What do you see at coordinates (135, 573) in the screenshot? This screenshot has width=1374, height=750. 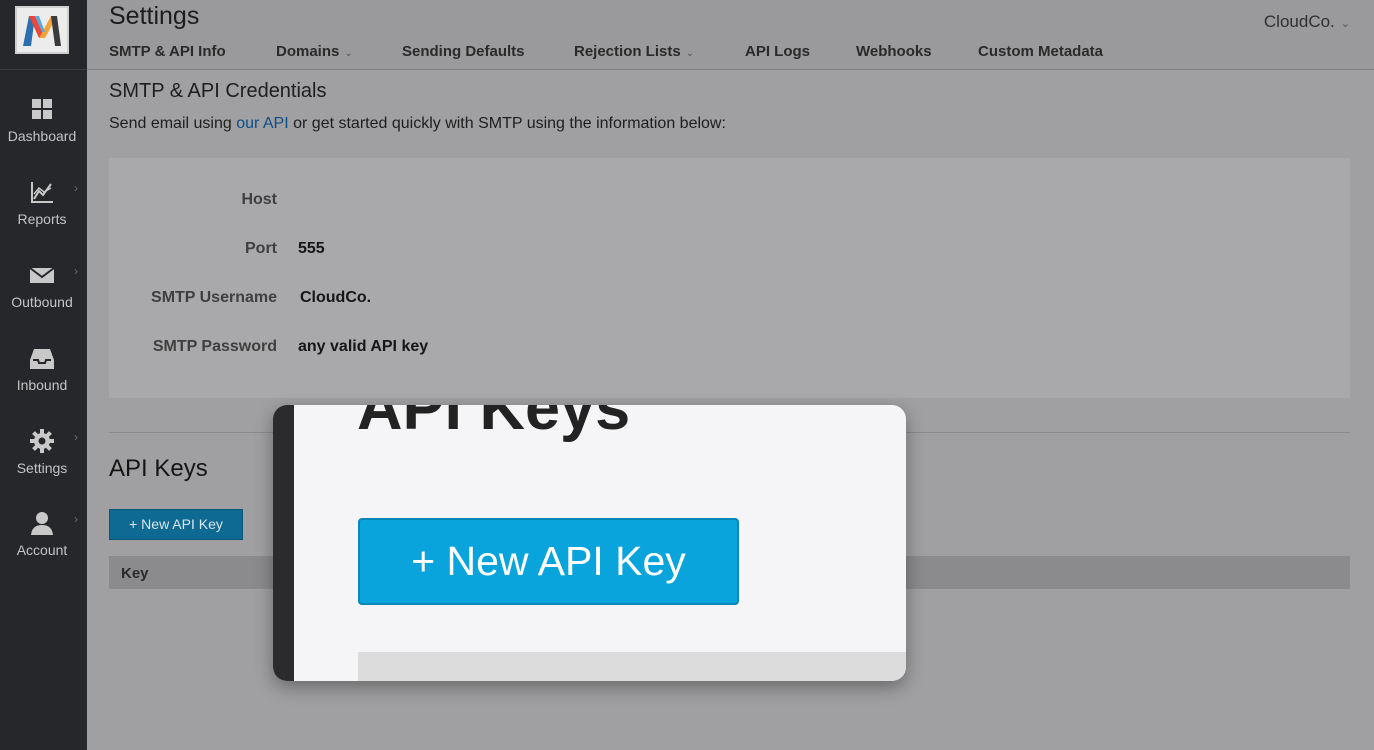 I see `column-header-key: Key` at bounding box center [135, 573].